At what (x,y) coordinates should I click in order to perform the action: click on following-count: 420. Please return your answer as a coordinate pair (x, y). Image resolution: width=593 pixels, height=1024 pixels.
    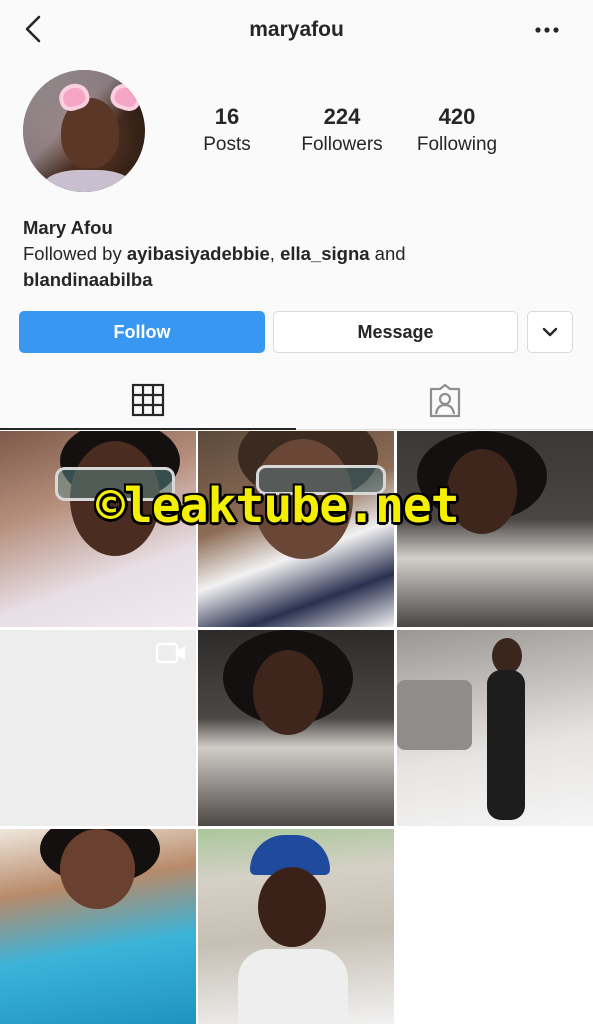
    Looking at the image, I should click on (457, 116).